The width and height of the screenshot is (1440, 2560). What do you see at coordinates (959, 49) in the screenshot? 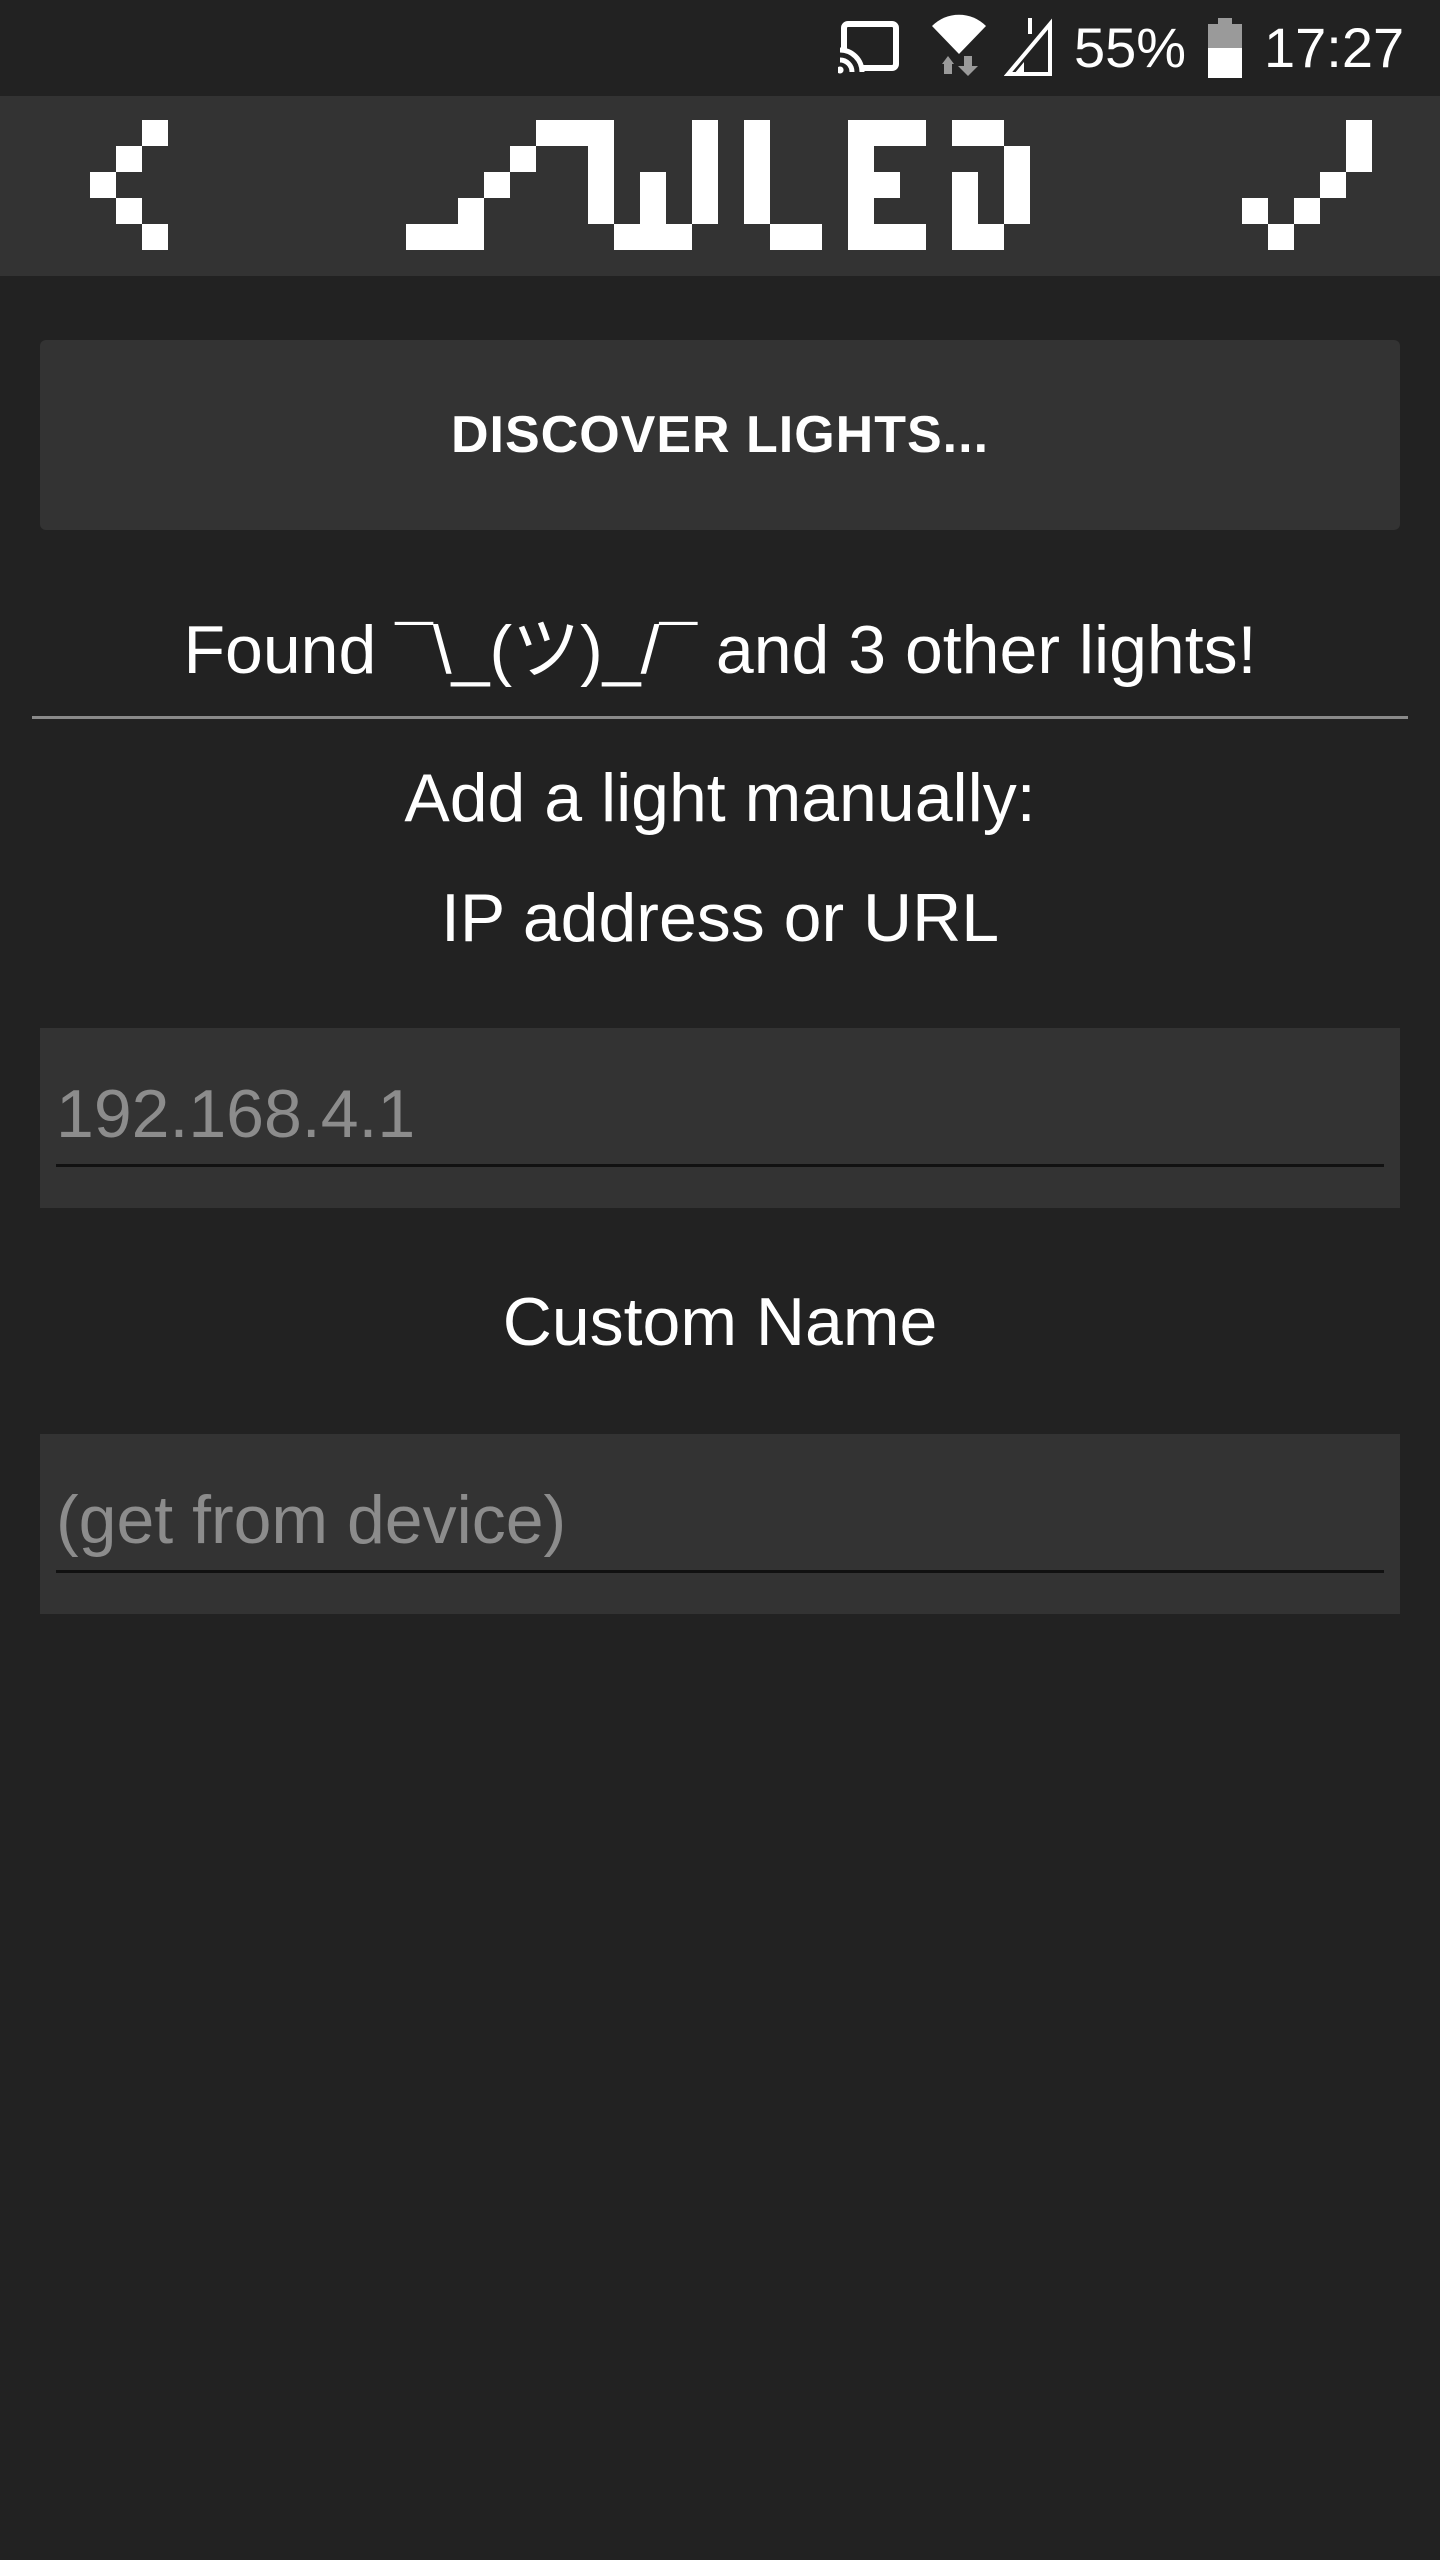
I see `wifi-icon` at bounding box center [959, 49].